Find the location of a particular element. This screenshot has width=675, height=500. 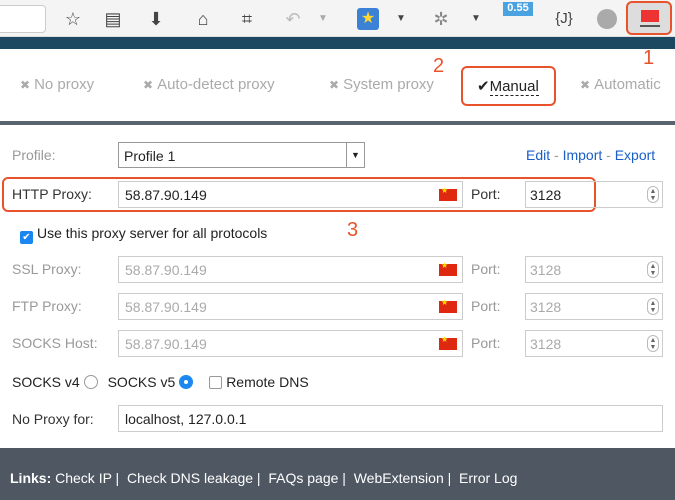

undo-icon: ↶ is located at coordinates (293, 19).